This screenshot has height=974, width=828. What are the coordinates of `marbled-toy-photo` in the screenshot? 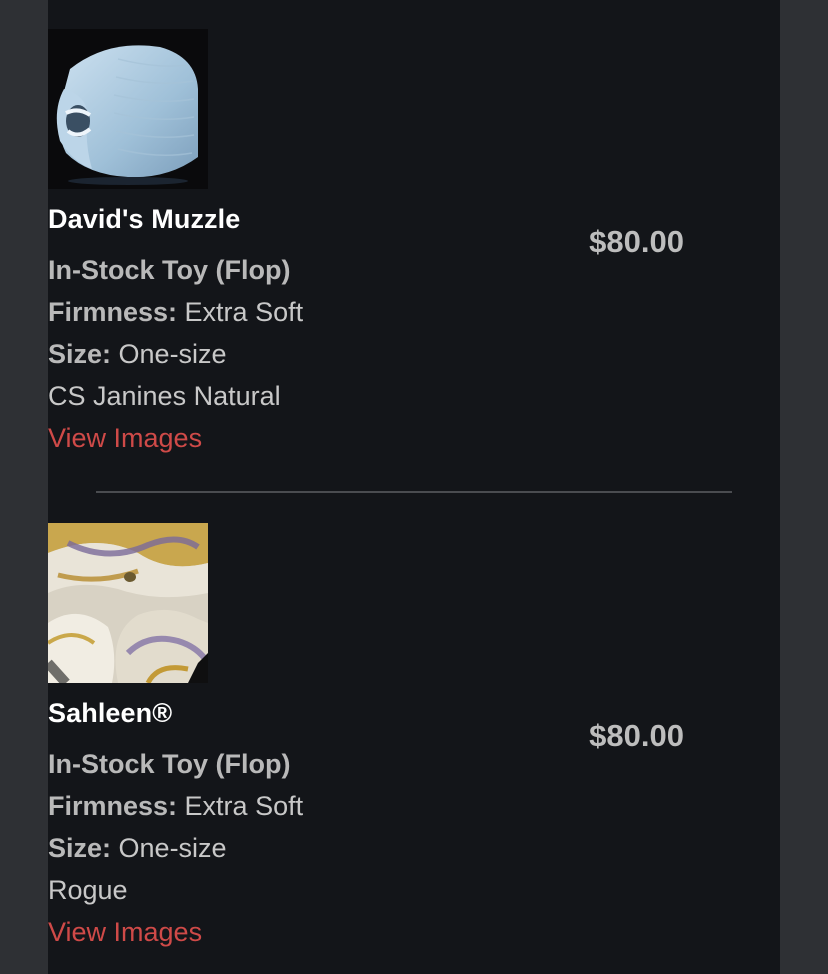 It's located at (128, 603).